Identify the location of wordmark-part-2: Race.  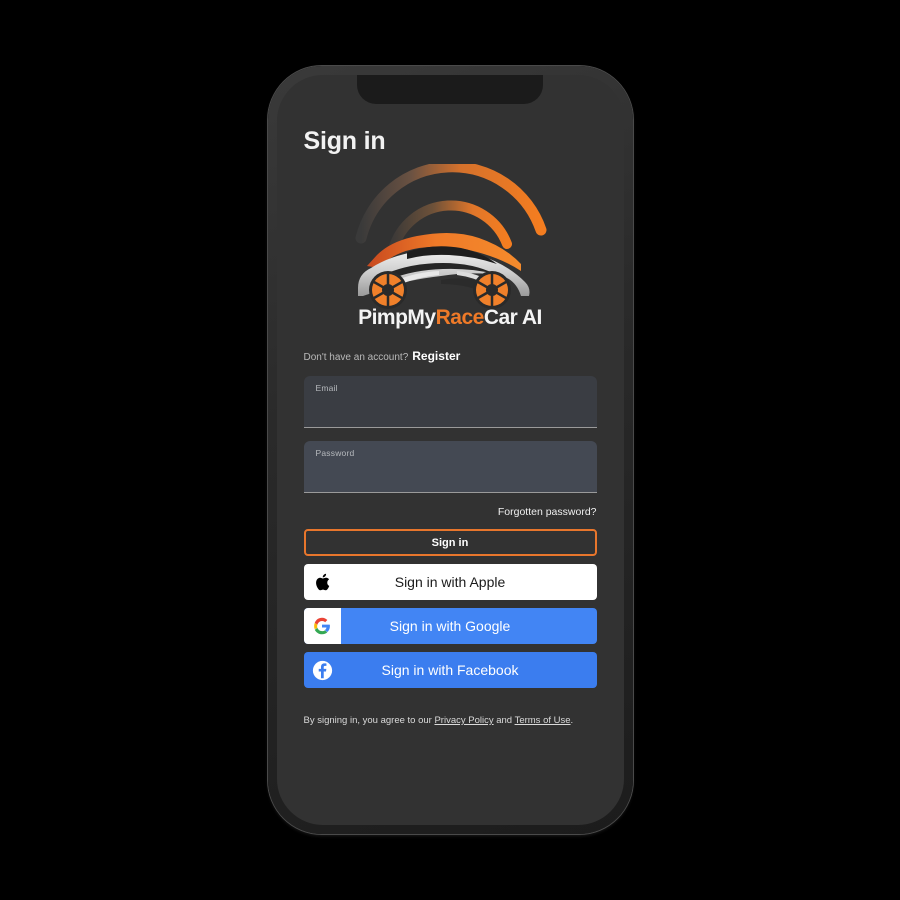
(460, 317).